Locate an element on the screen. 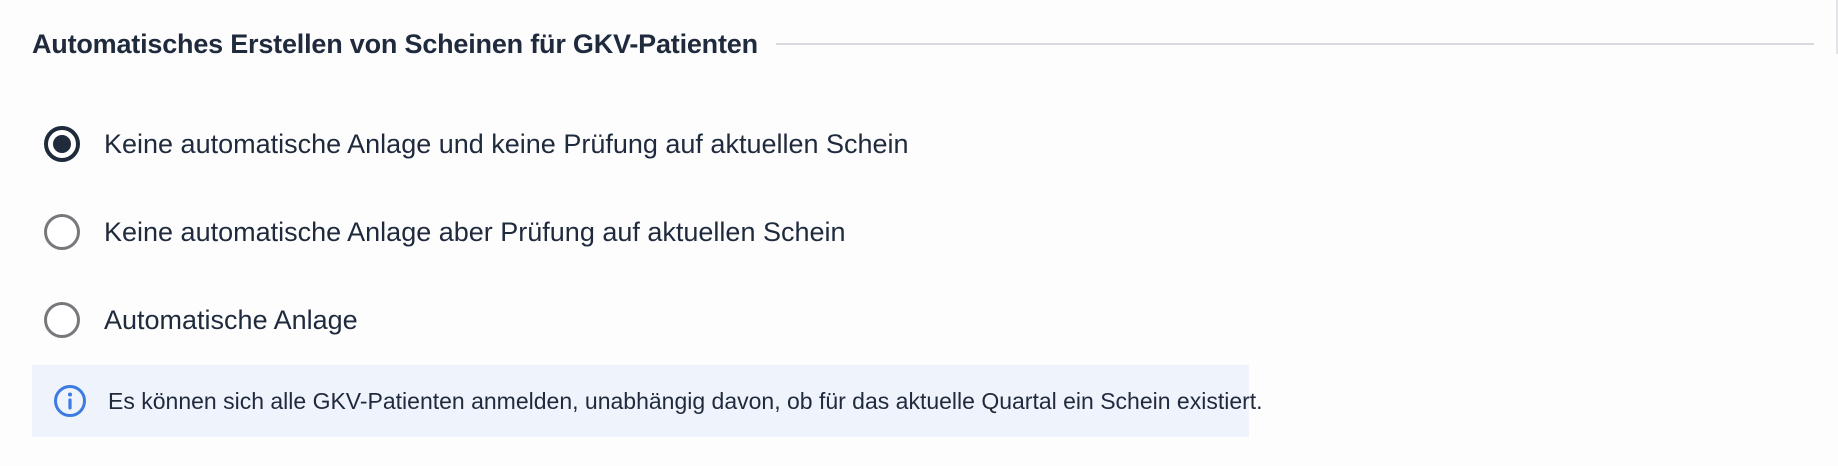  radio-option-automatic-creation: Automatische Anlage is located at coordinates (644, 320).